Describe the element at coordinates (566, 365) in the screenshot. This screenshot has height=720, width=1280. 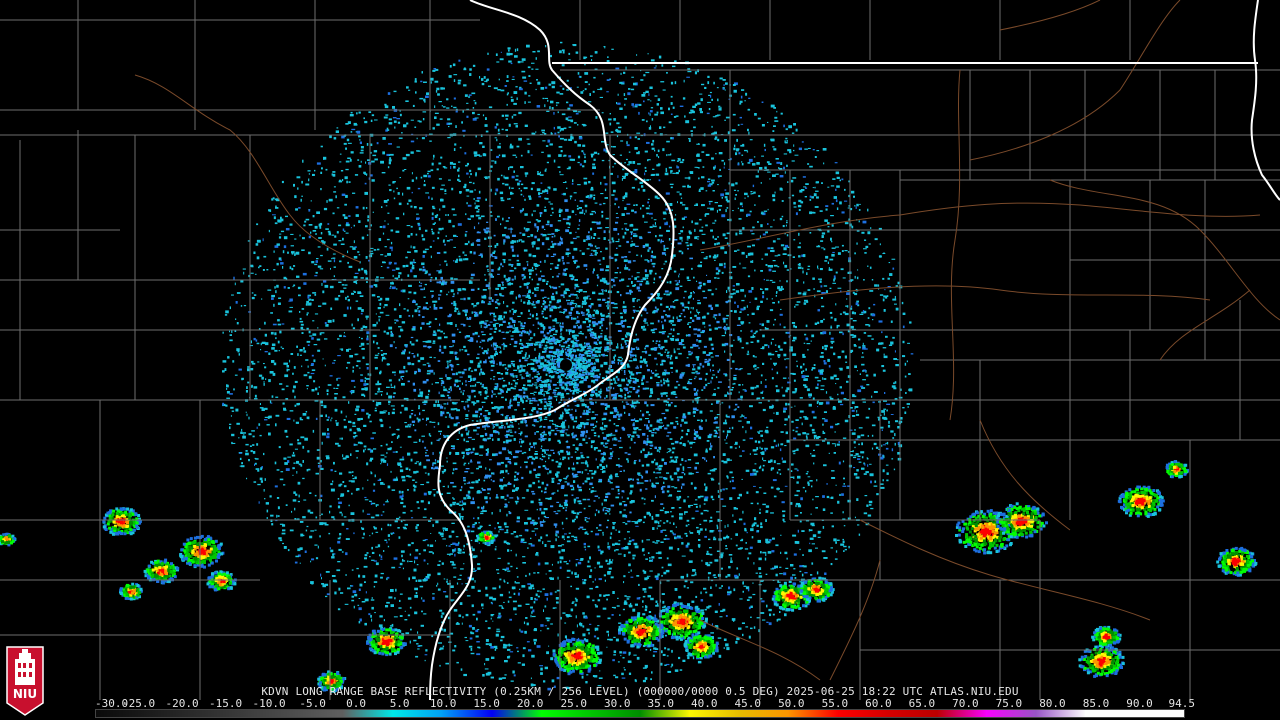
I see `radar-site-marker` at that location.